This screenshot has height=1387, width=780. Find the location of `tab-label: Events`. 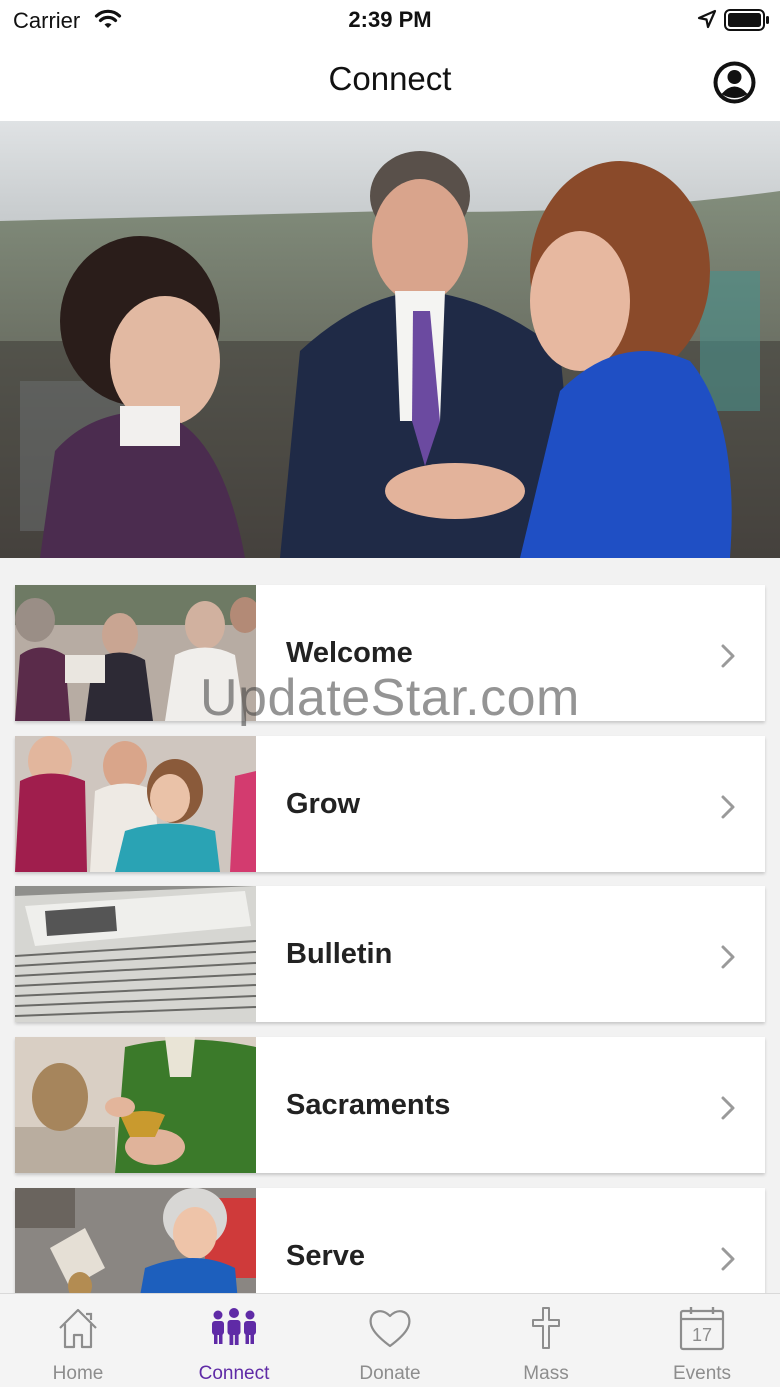

tab-label: Events is located at coordinates (702, 1373).